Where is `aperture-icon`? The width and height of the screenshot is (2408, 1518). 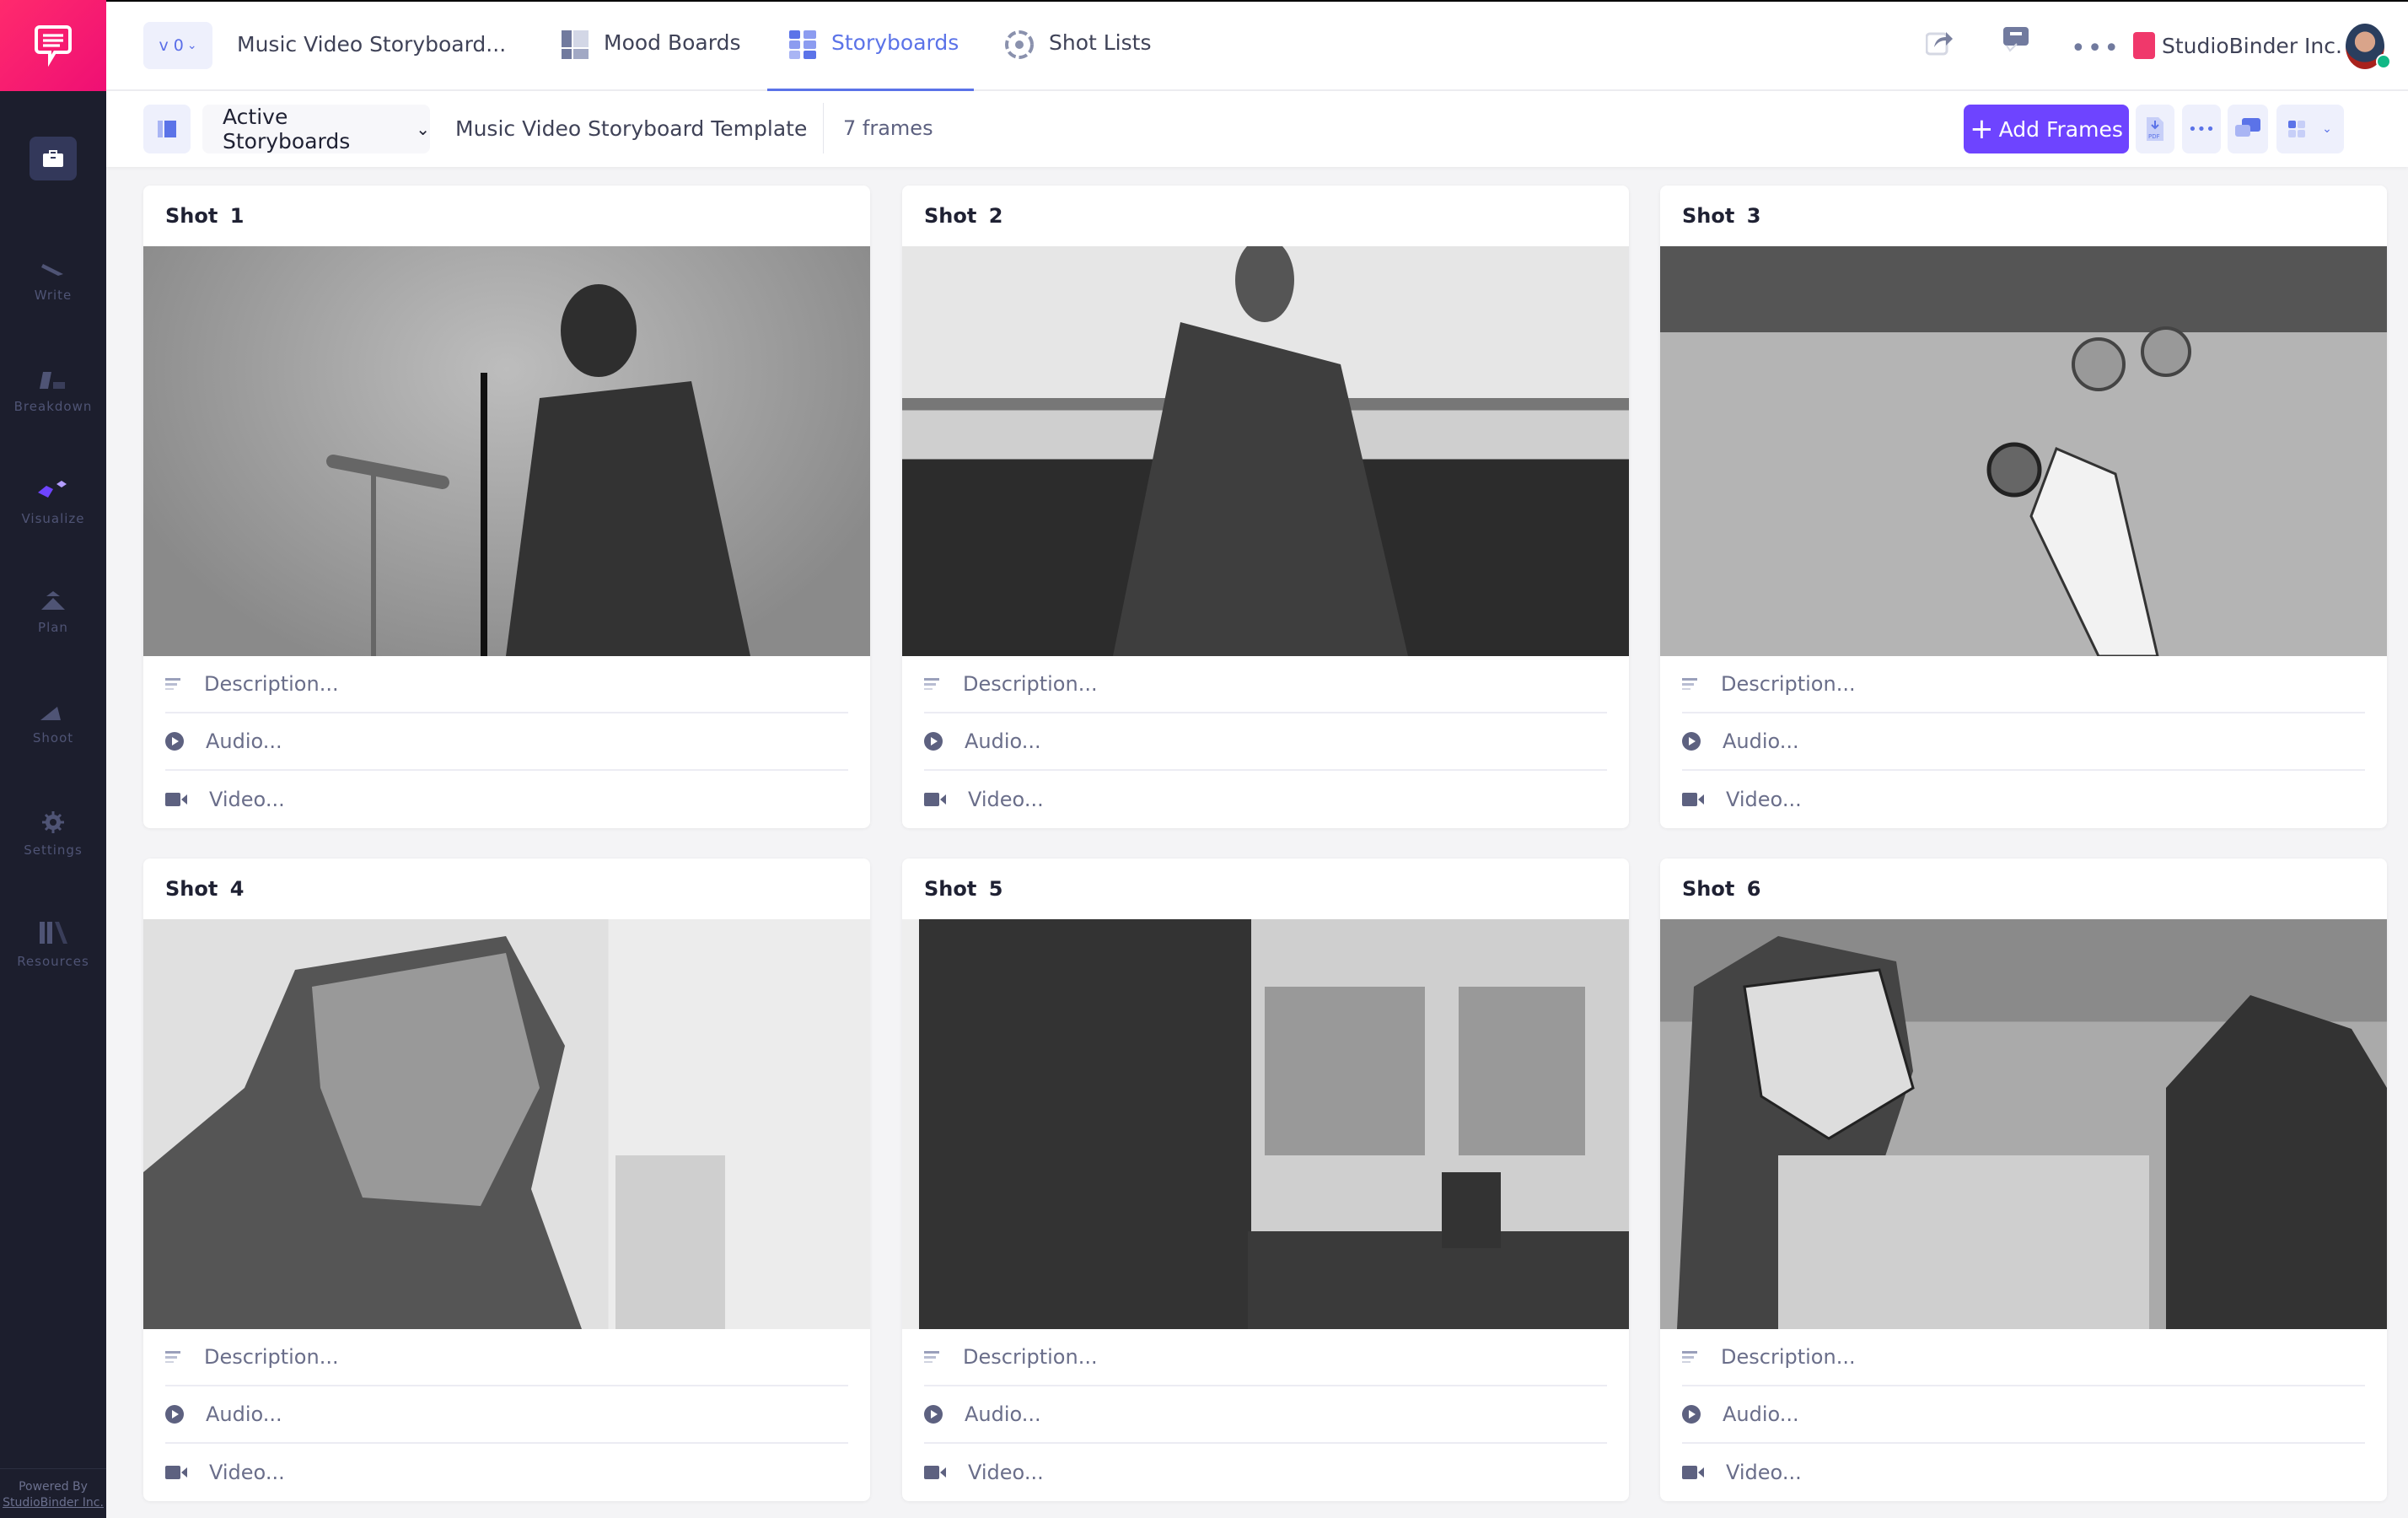 aperture-icon is located at coordinates (1020, 45).